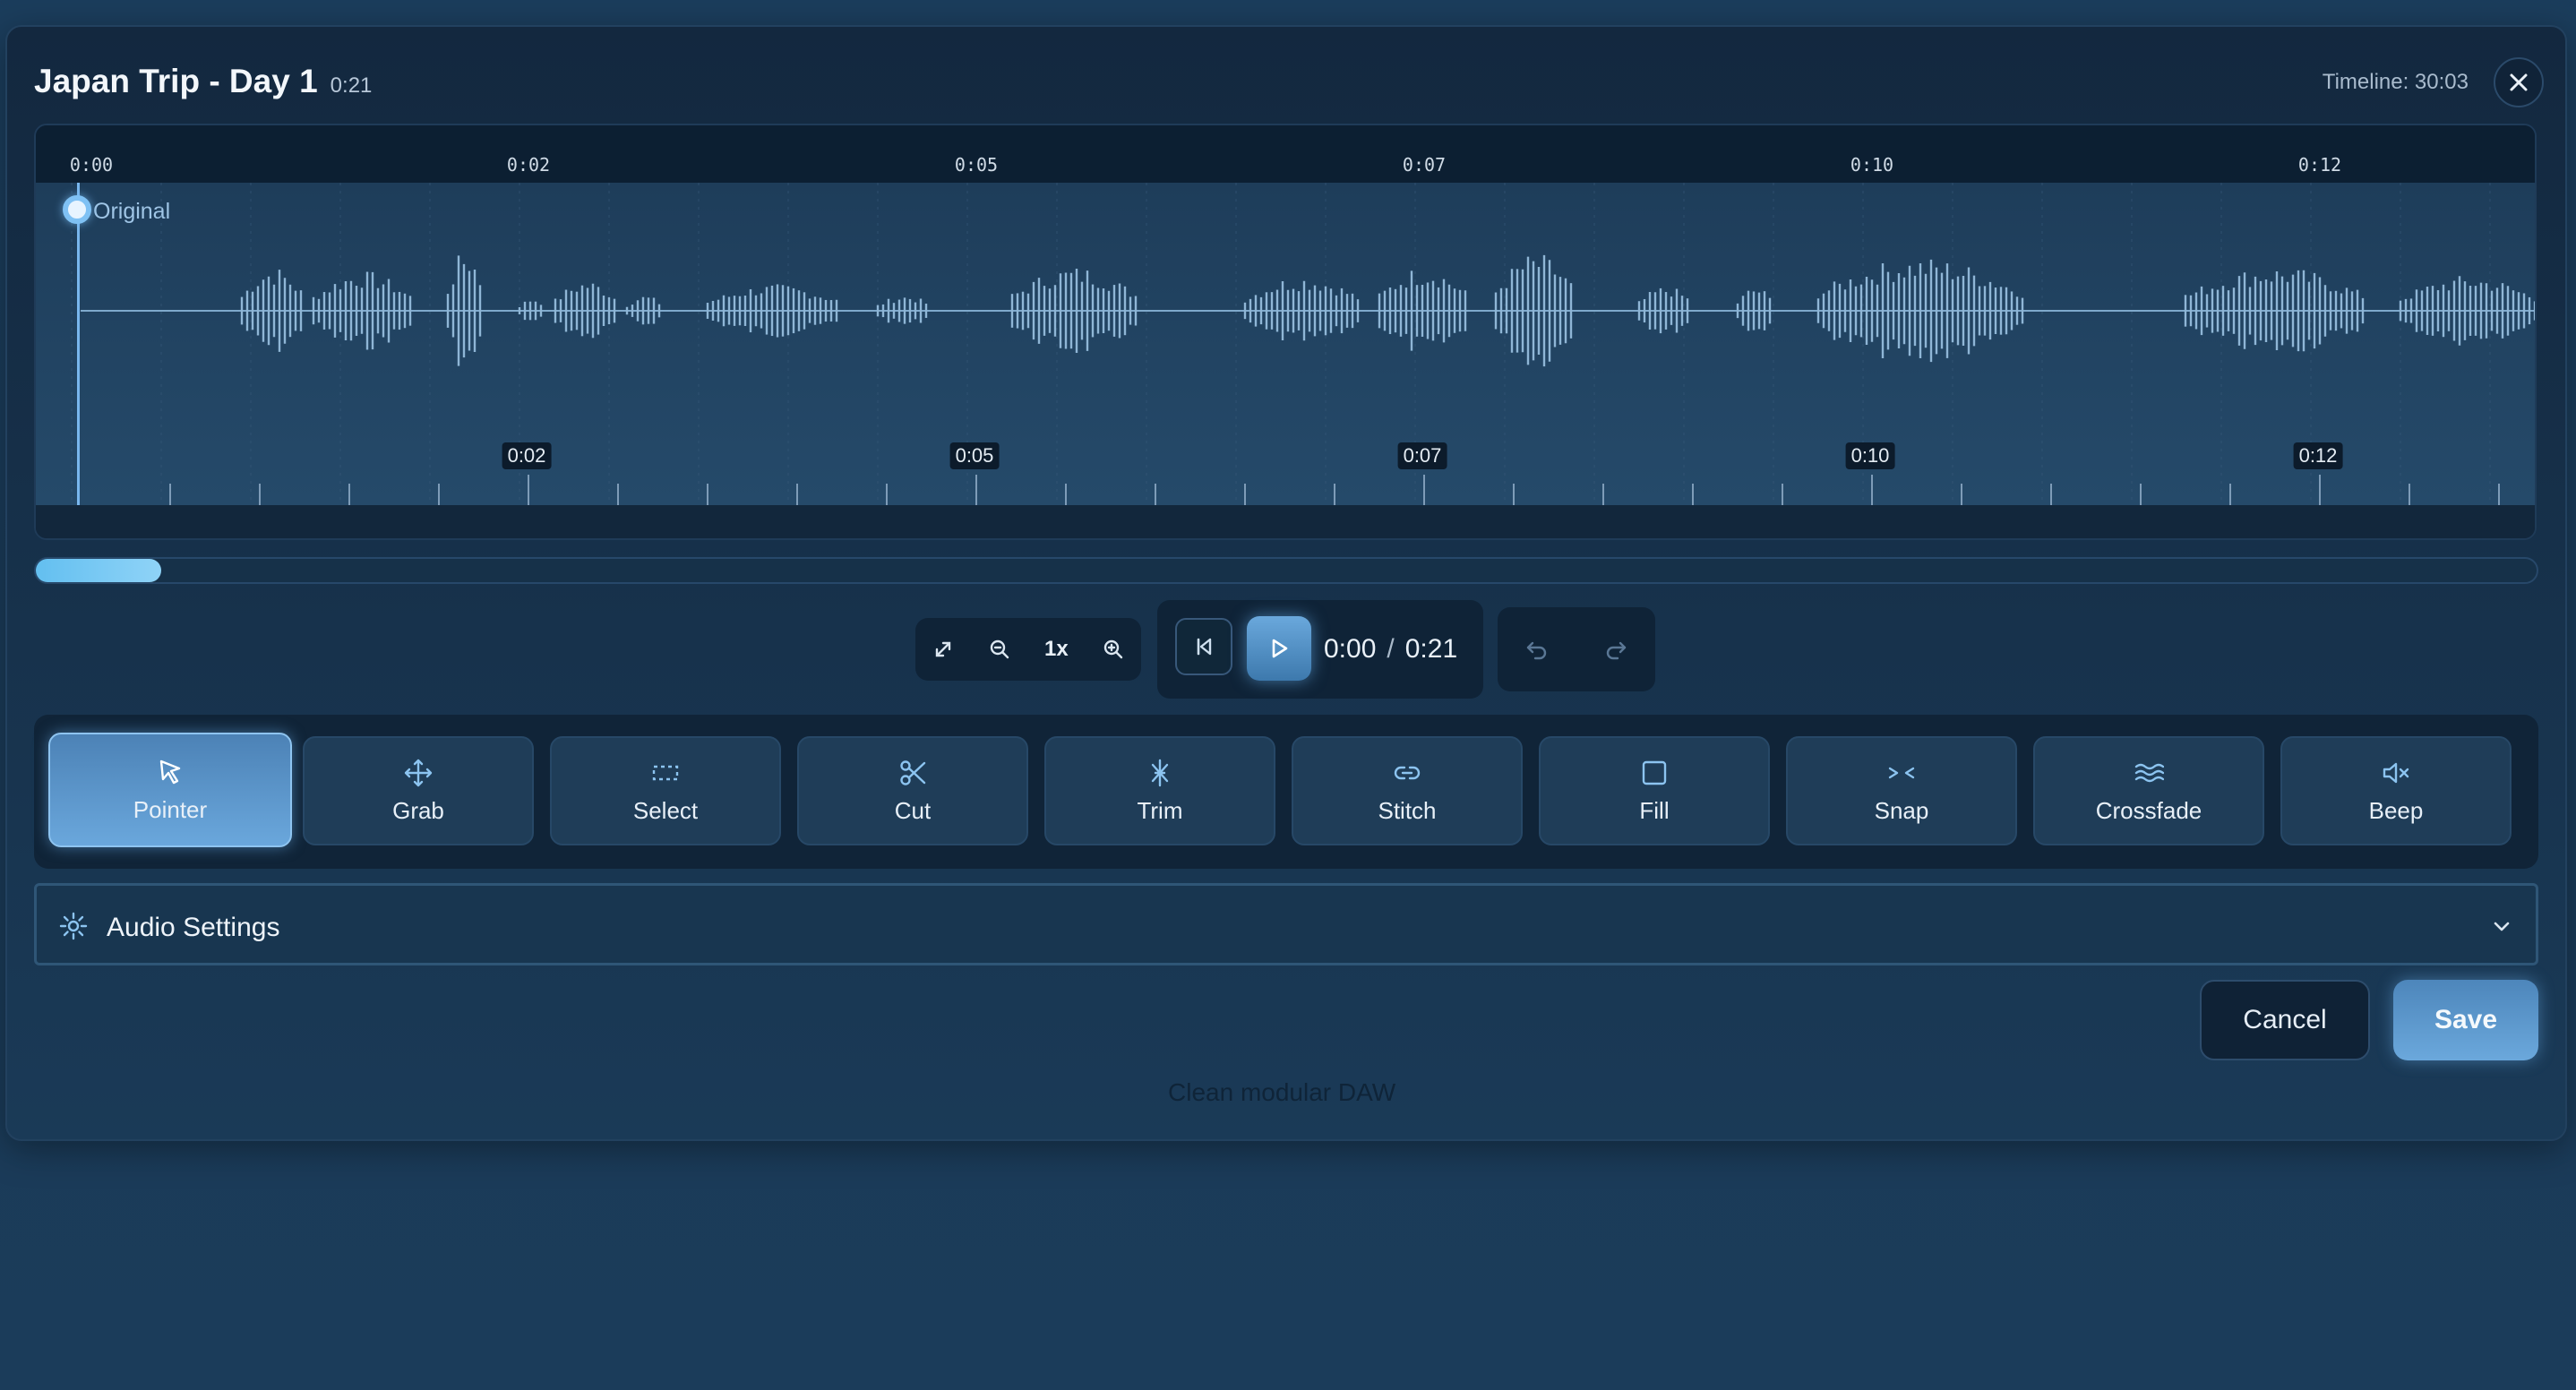 Image resolution: width=2576 pixels, height=1390 pixels. Describe the element at coordinates (170, 809) in the screenshot. I see `tool-label: Pointer` at that location.